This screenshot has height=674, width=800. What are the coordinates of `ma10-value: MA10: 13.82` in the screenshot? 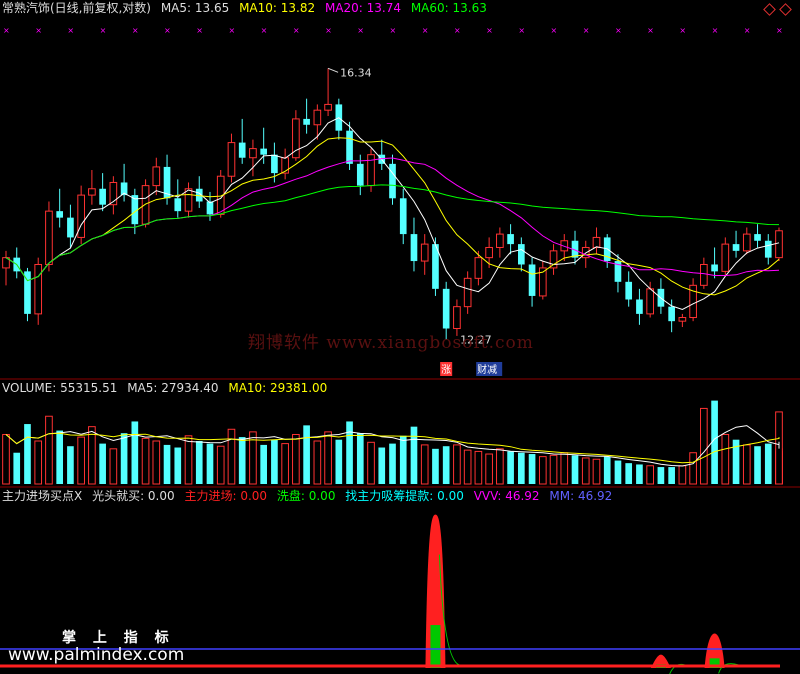 It's located at (277, 8).